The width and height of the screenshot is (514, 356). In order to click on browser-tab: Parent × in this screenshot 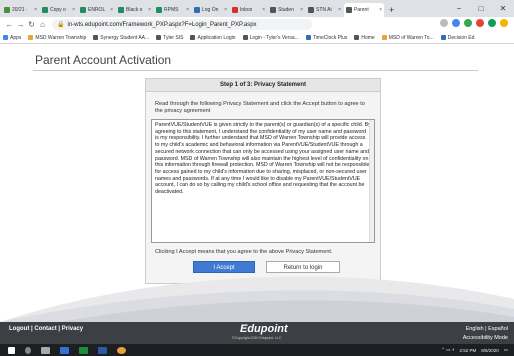, I will do `click(364, 10)`.